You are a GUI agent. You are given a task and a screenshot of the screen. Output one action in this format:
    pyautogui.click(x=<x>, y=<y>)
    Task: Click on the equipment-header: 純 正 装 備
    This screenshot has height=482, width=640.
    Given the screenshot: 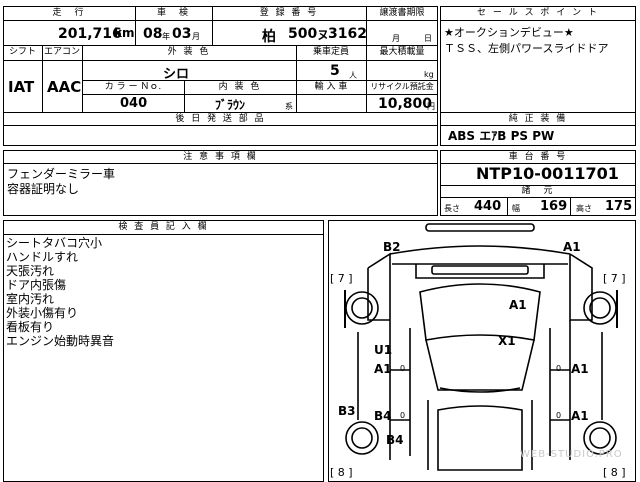 What is the action you would take?
    pyautogui.click(x=538, y=119)
    